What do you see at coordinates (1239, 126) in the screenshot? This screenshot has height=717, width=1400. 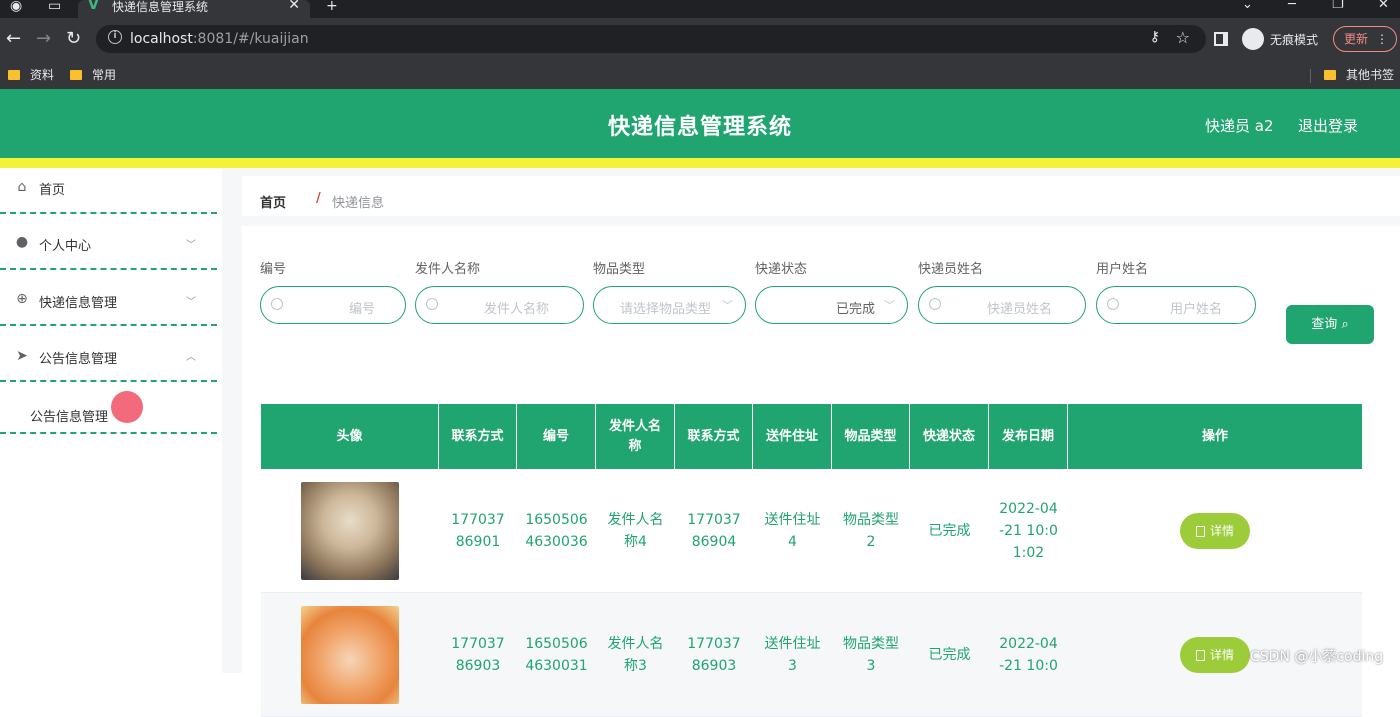 I see `current-user: 快递员 a2` at bounding box center [1239, 126].